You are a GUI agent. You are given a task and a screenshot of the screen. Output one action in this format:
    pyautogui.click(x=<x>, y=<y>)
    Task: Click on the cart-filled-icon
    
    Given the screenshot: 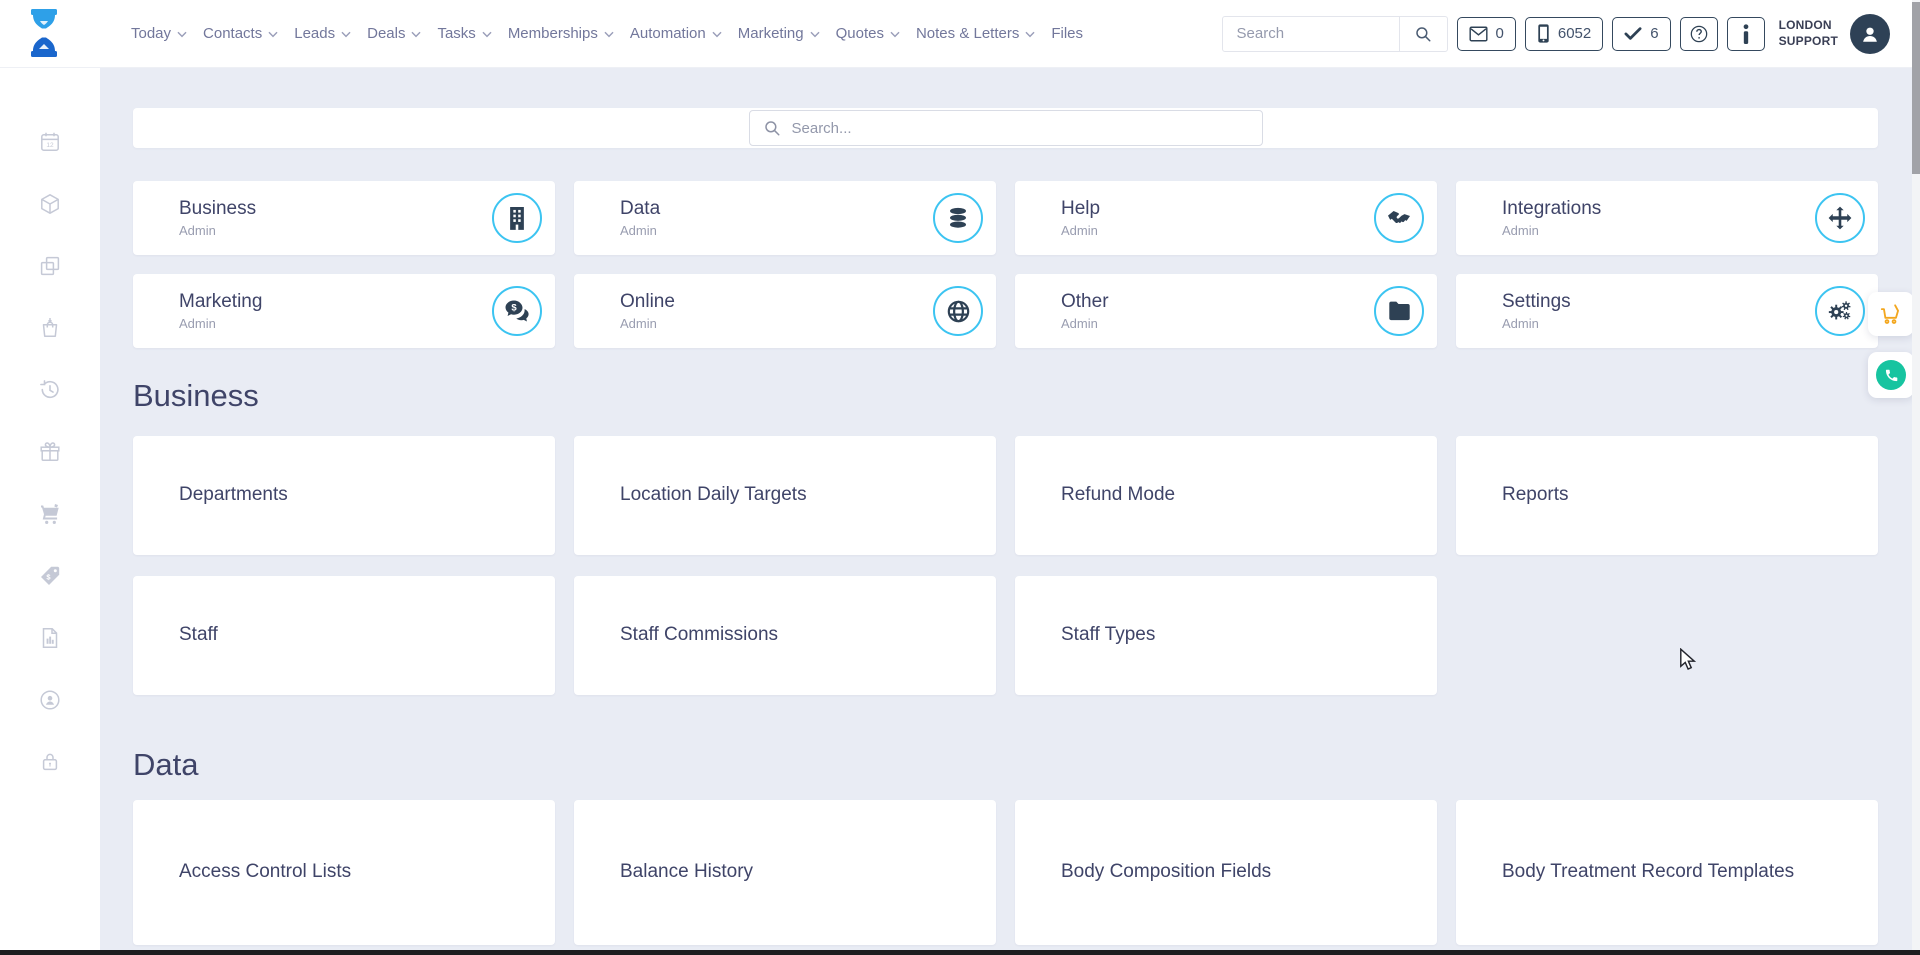 What is the action you would take?
    pyautogui.click(x=50, y=514)
    